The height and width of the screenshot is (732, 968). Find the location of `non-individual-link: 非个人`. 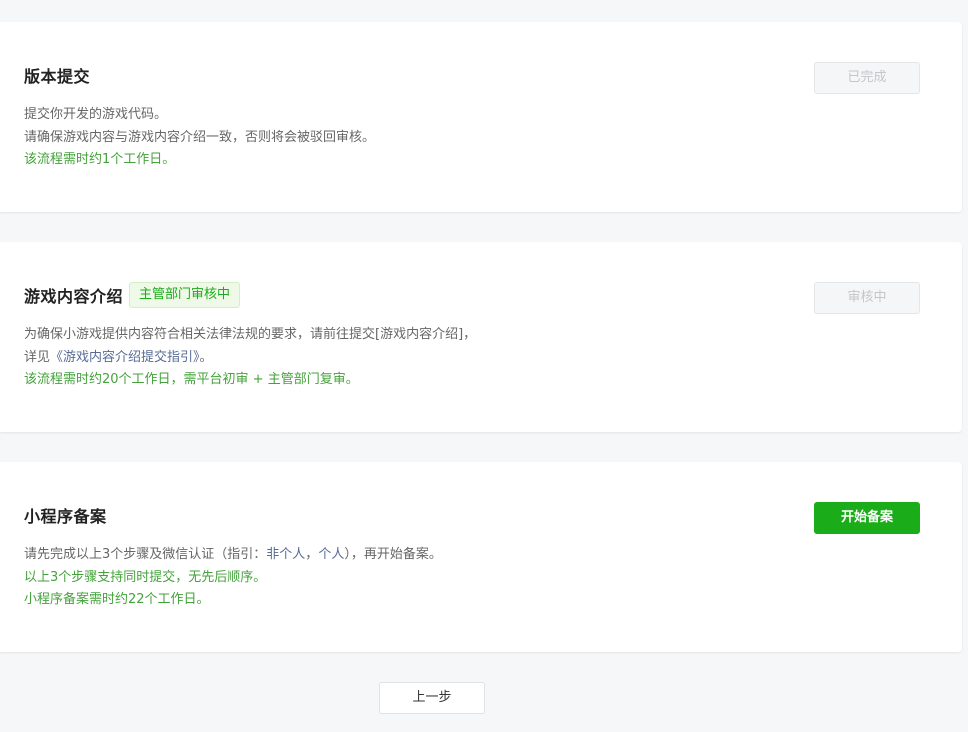

non-individual-link: 非个人 is located at coordinates (285, 554).